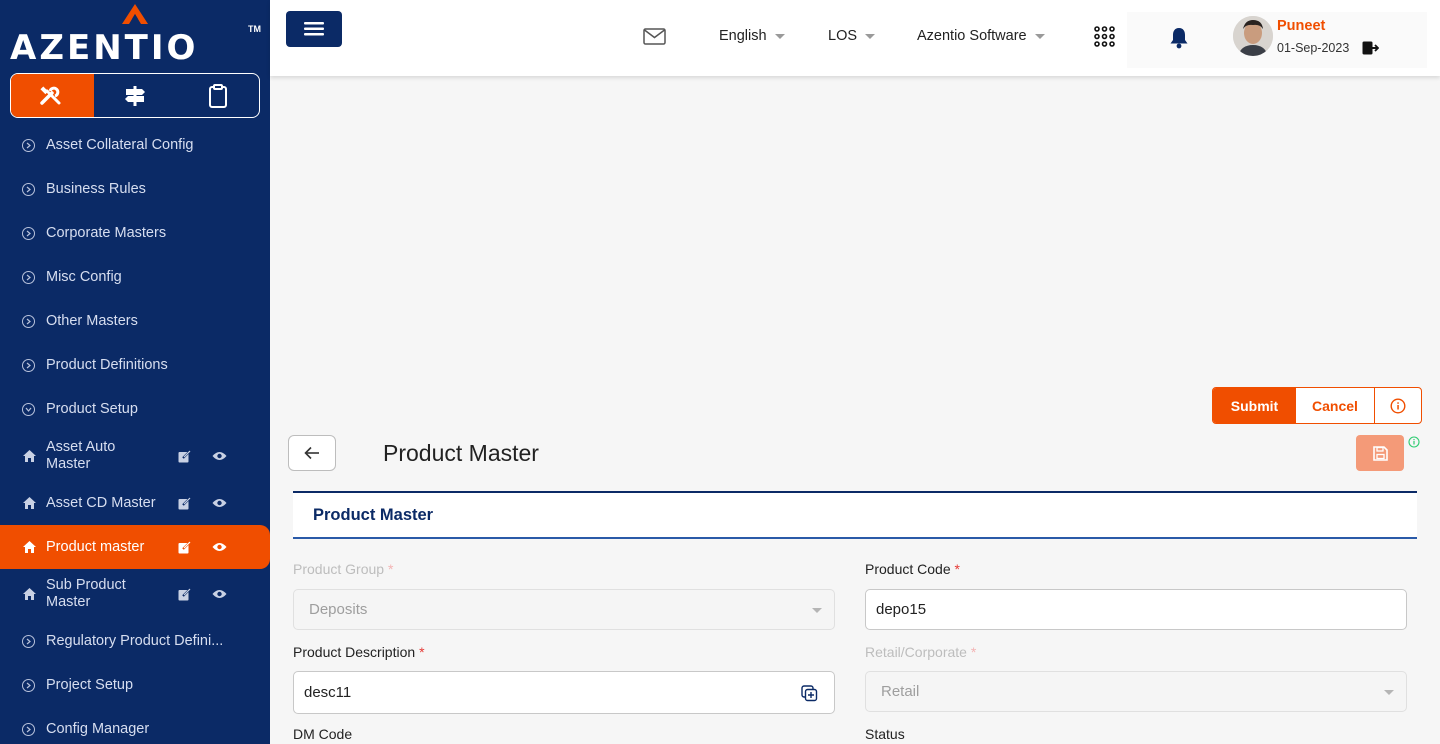 The width and height of the screenshot is (1440, 744). What do you see at coordinates (135, 189) in the screenshot?
I see `sidebar-item-business-rules: Business Rules` at bounding box center [135, 189].